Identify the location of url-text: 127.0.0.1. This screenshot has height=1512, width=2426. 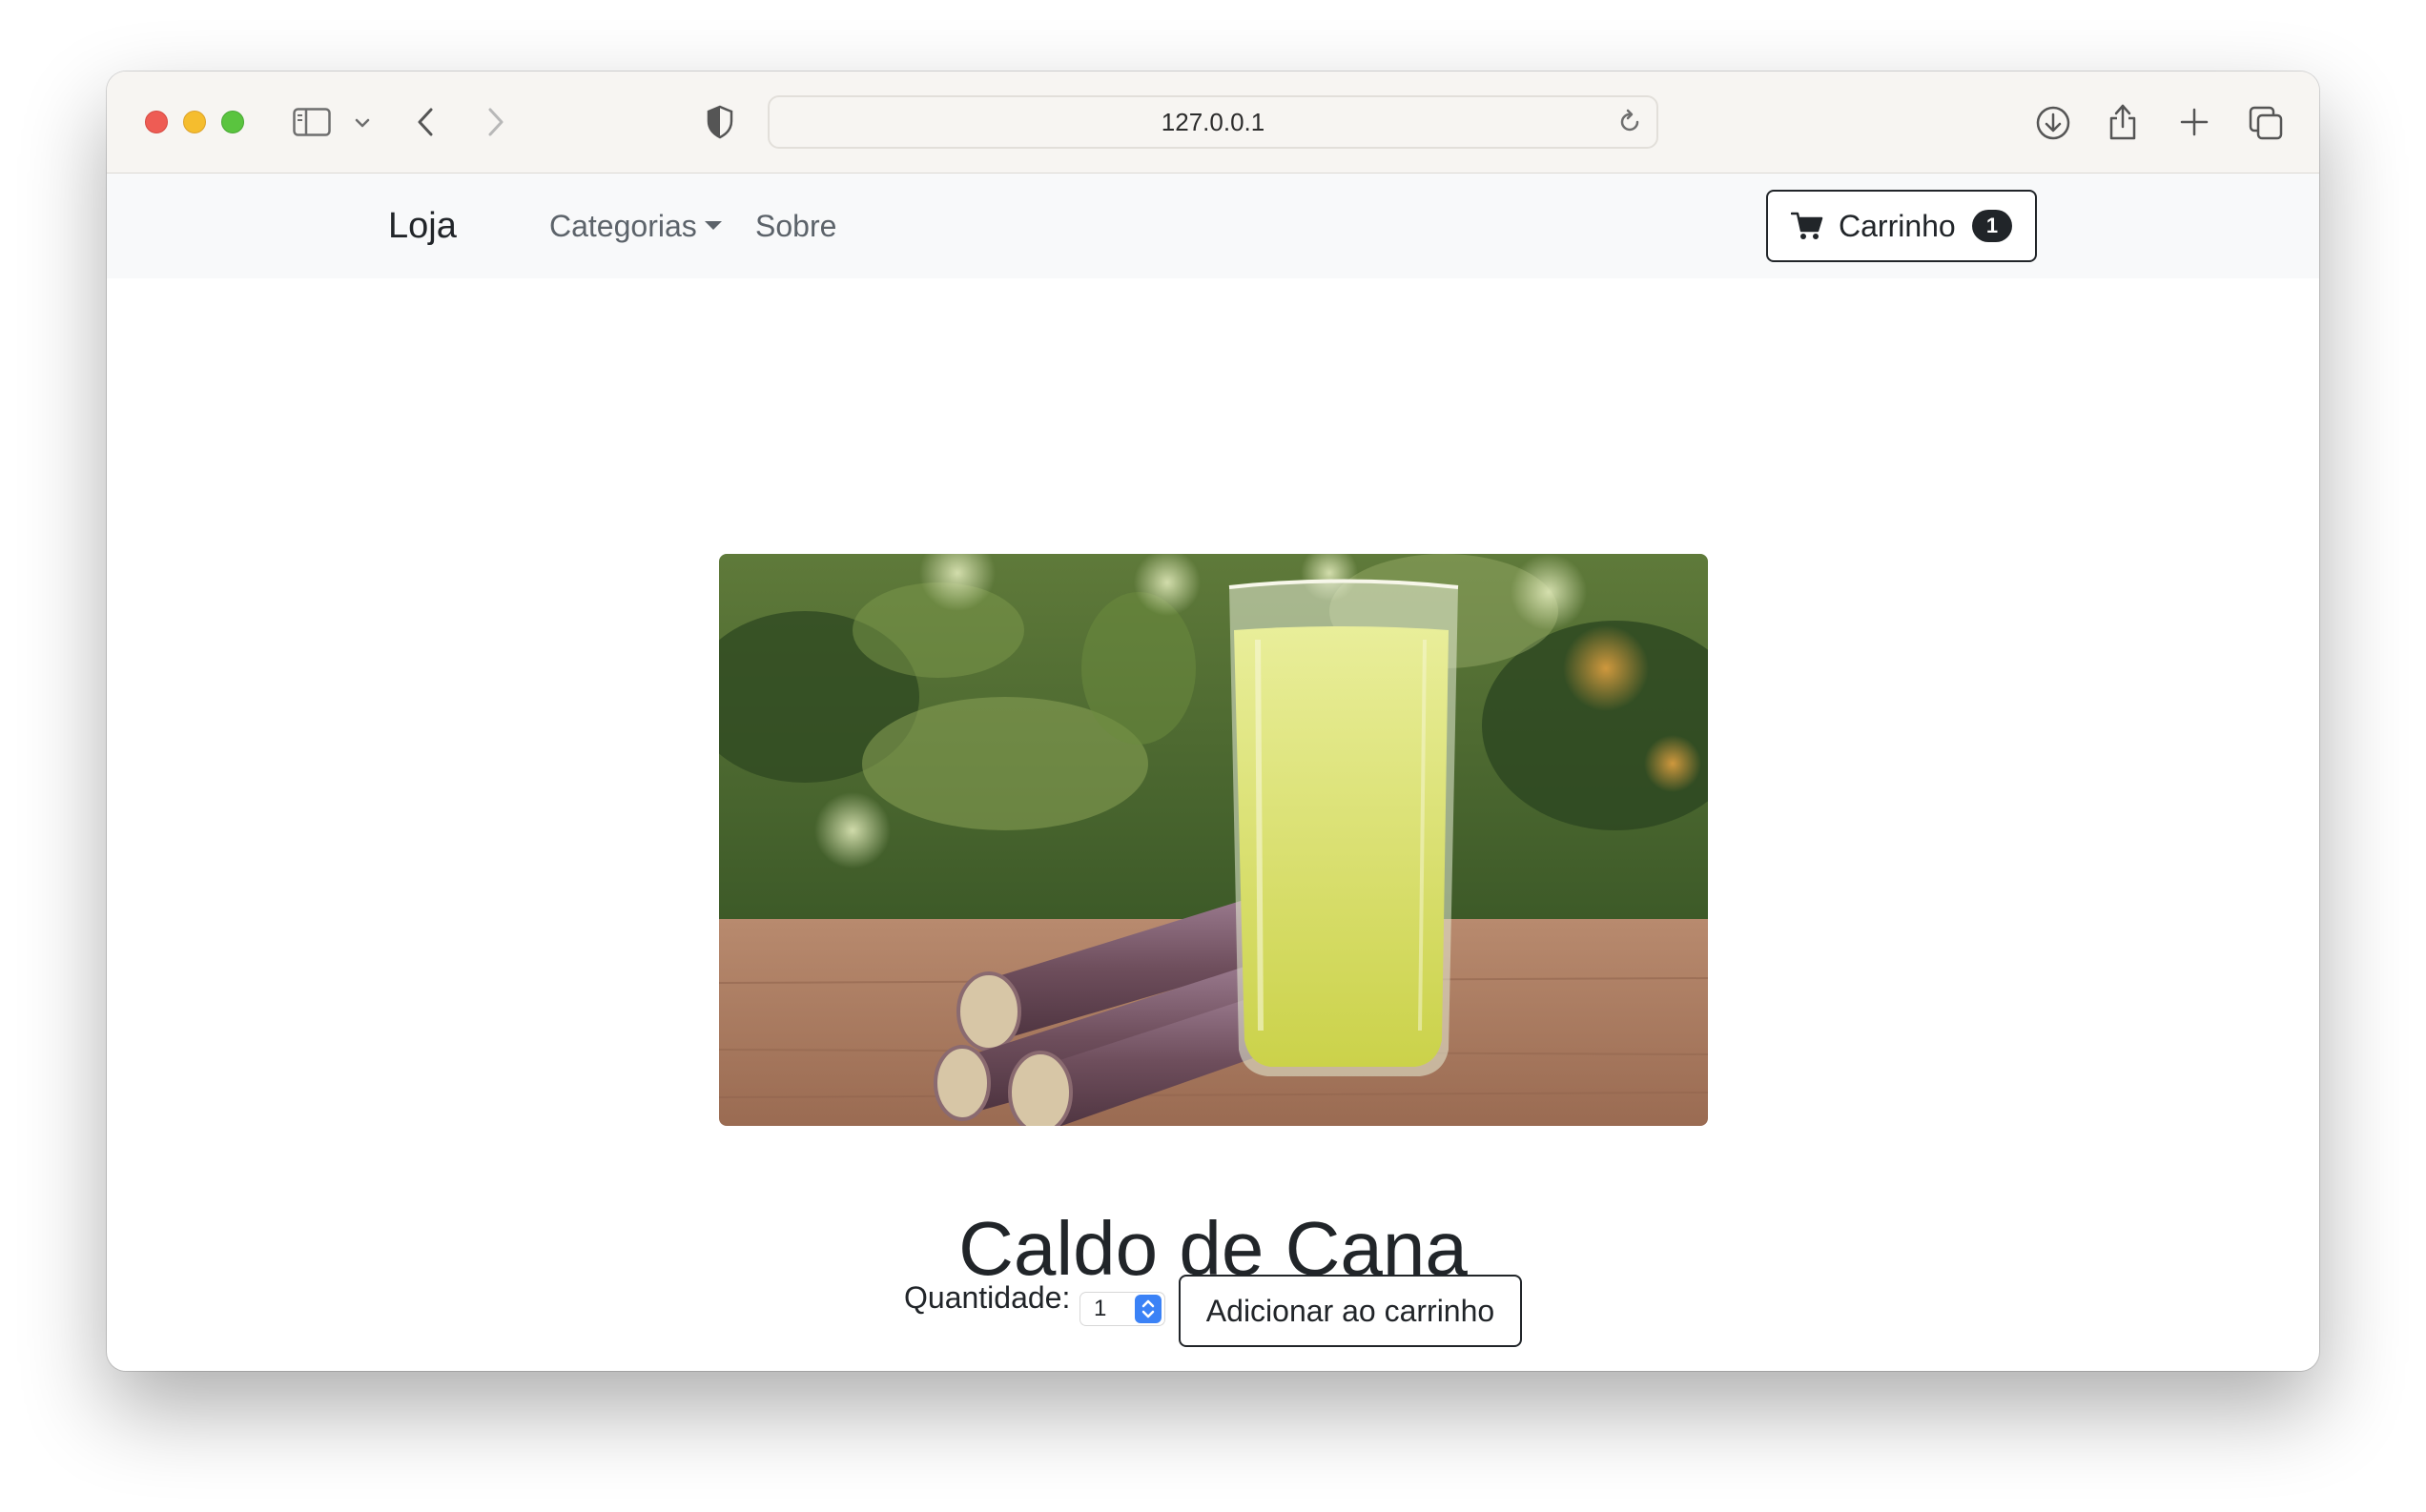
(1213, 122).